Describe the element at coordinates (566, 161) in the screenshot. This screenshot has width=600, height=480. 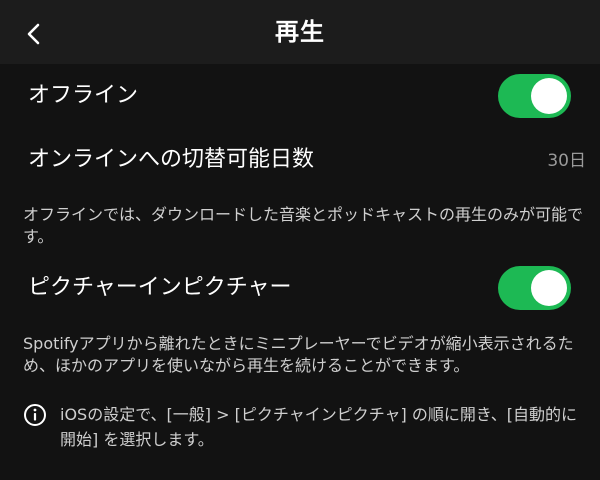
I see `offline-days-value: 30日` at that location.